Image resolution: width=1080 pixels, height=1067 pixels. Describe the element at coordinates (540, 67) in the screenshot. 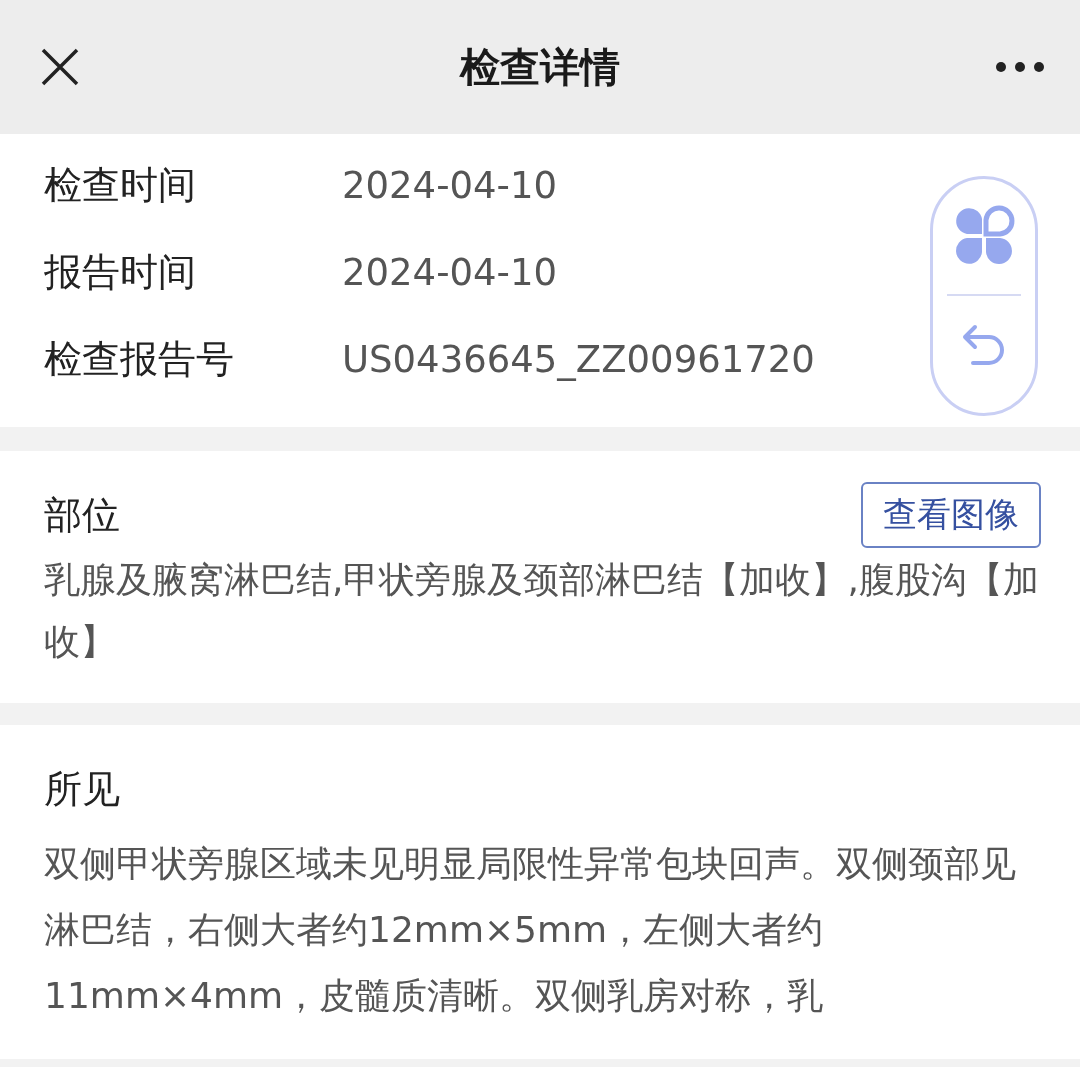

I see `page-title: 检查详情` at that location.